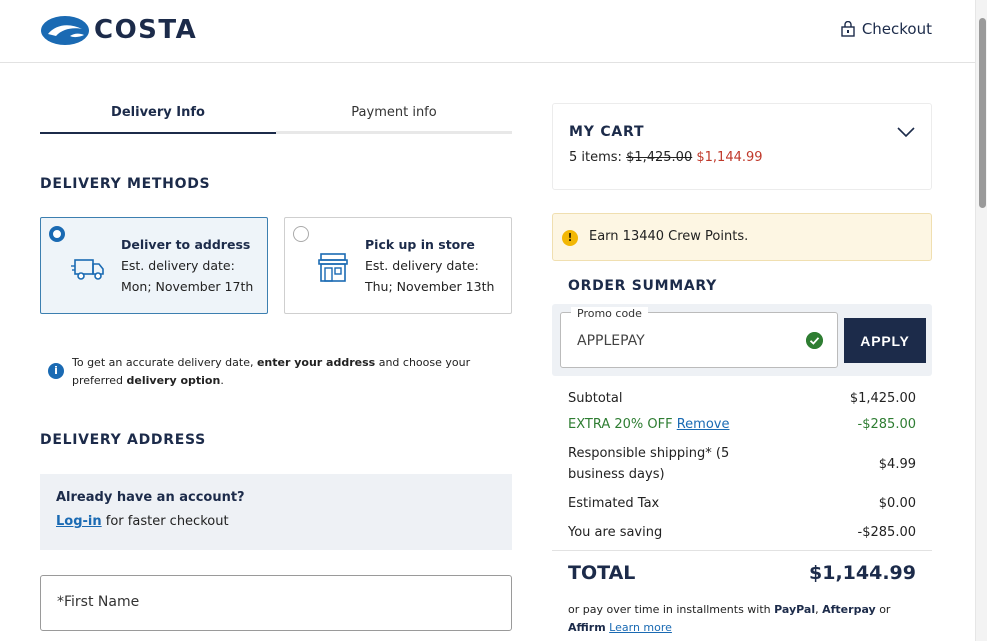  I want to click on shipping-label: Responsible shipping* (5 business days), so click(649, 464).